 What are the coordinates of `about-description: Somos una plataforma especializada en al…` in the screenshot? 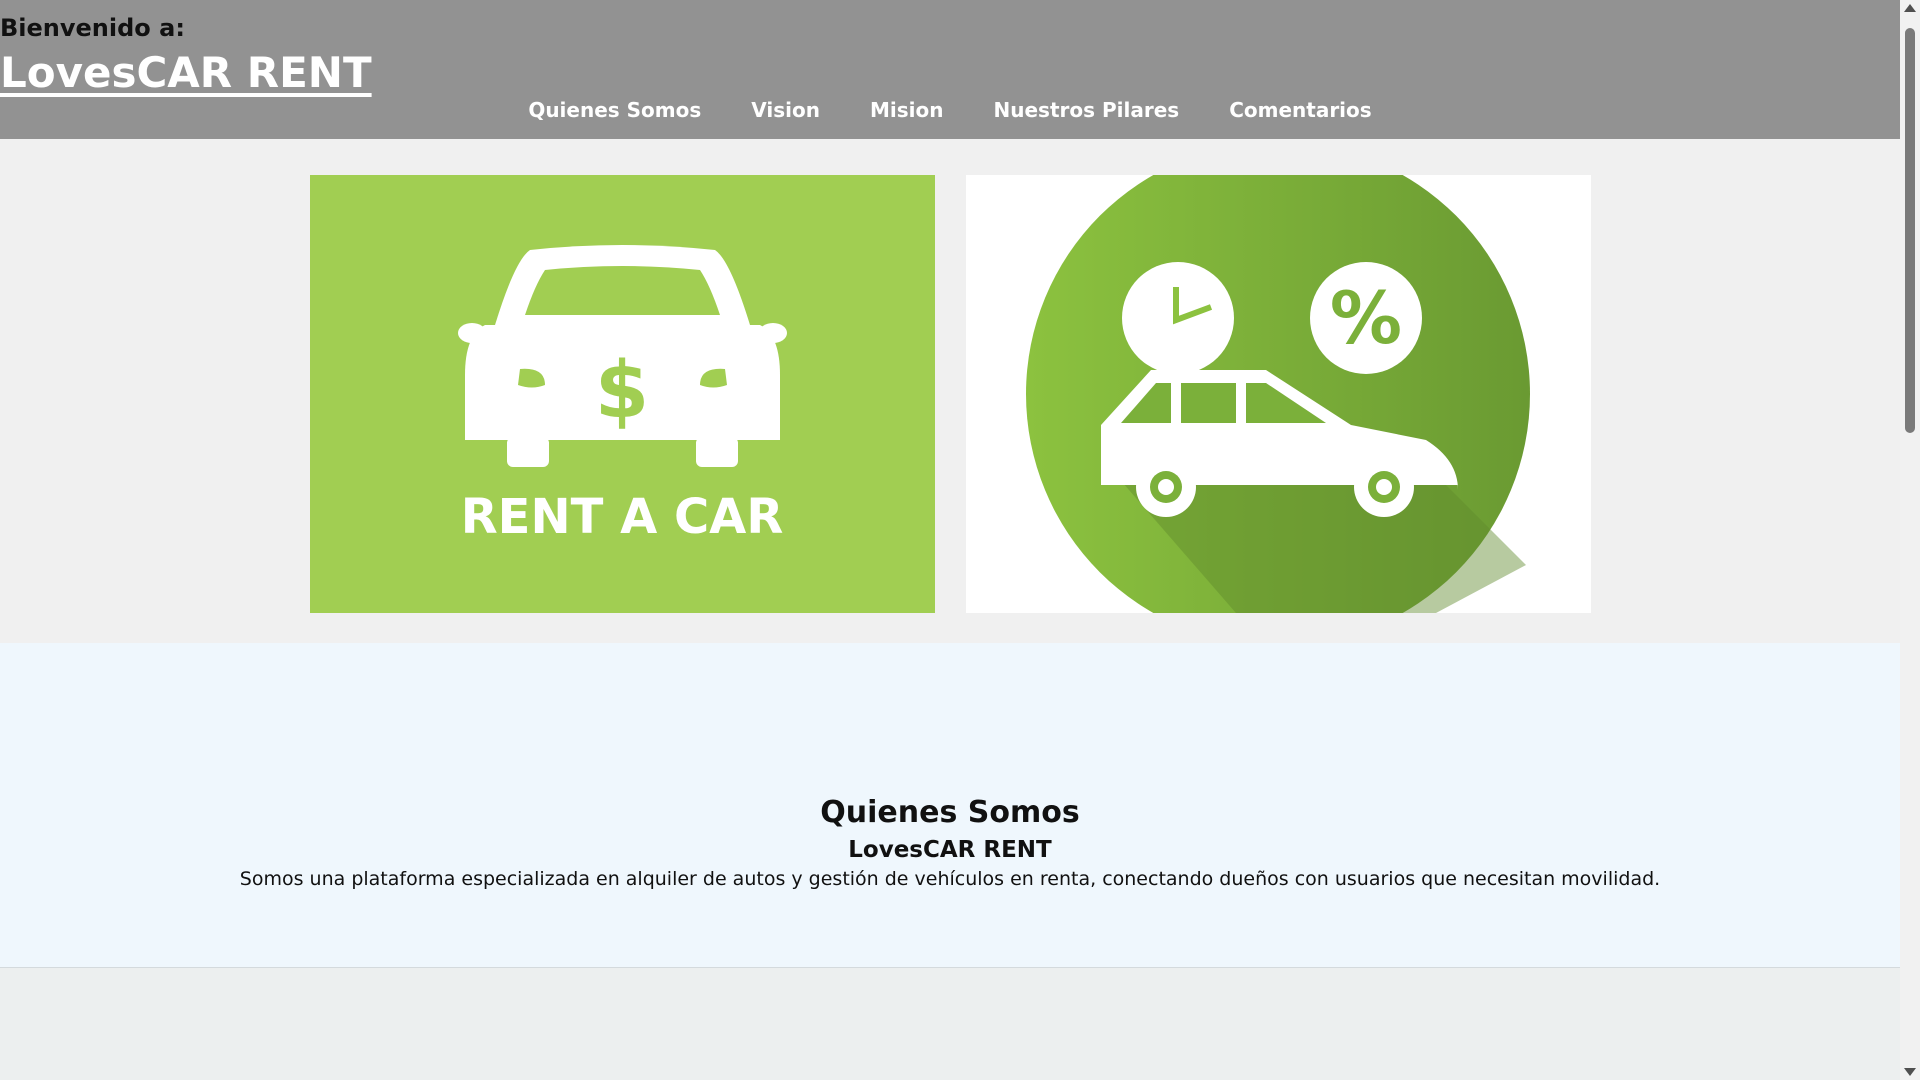 It's located at (950, 879).